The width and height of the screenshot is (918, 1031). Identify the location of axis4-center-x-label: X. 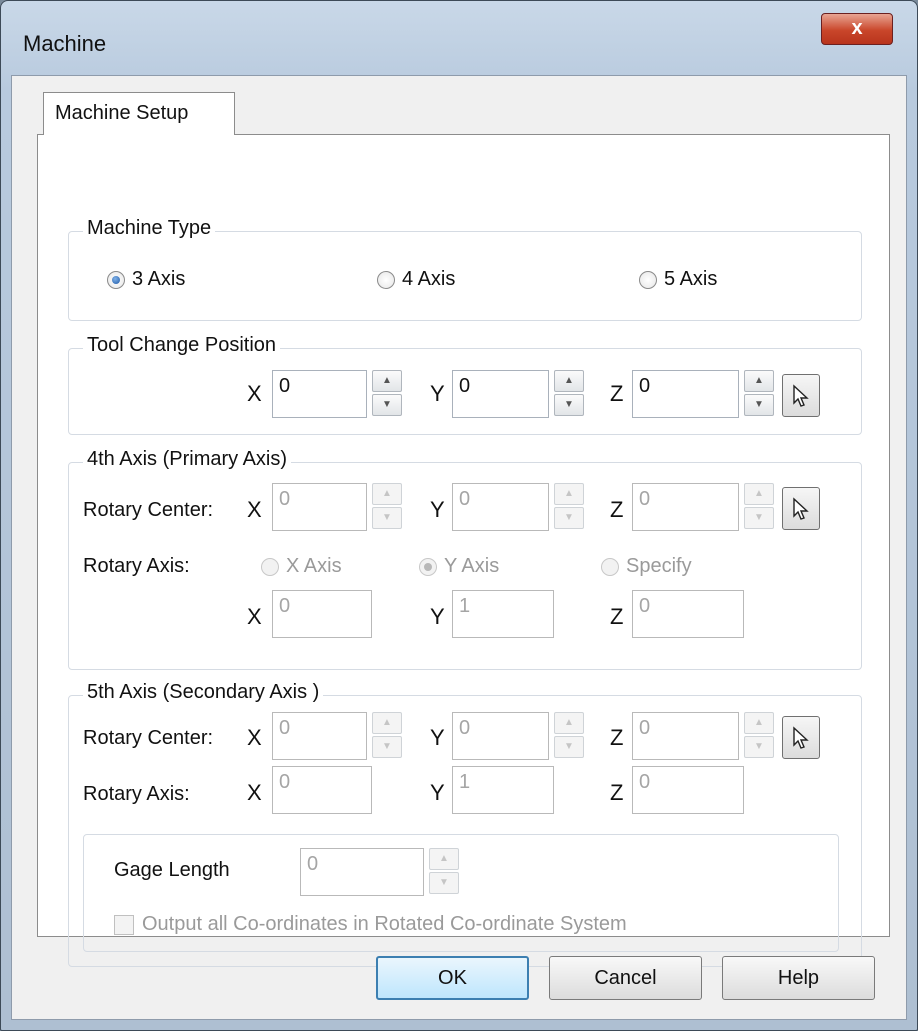
(254, 509).